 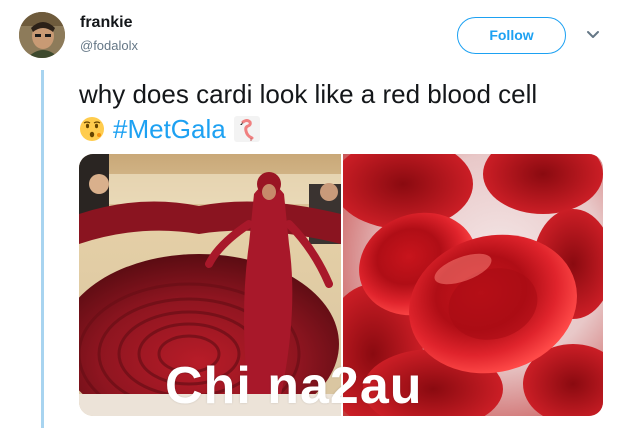 I want to click on follow-button: Follow, so click(x=511, y=35).